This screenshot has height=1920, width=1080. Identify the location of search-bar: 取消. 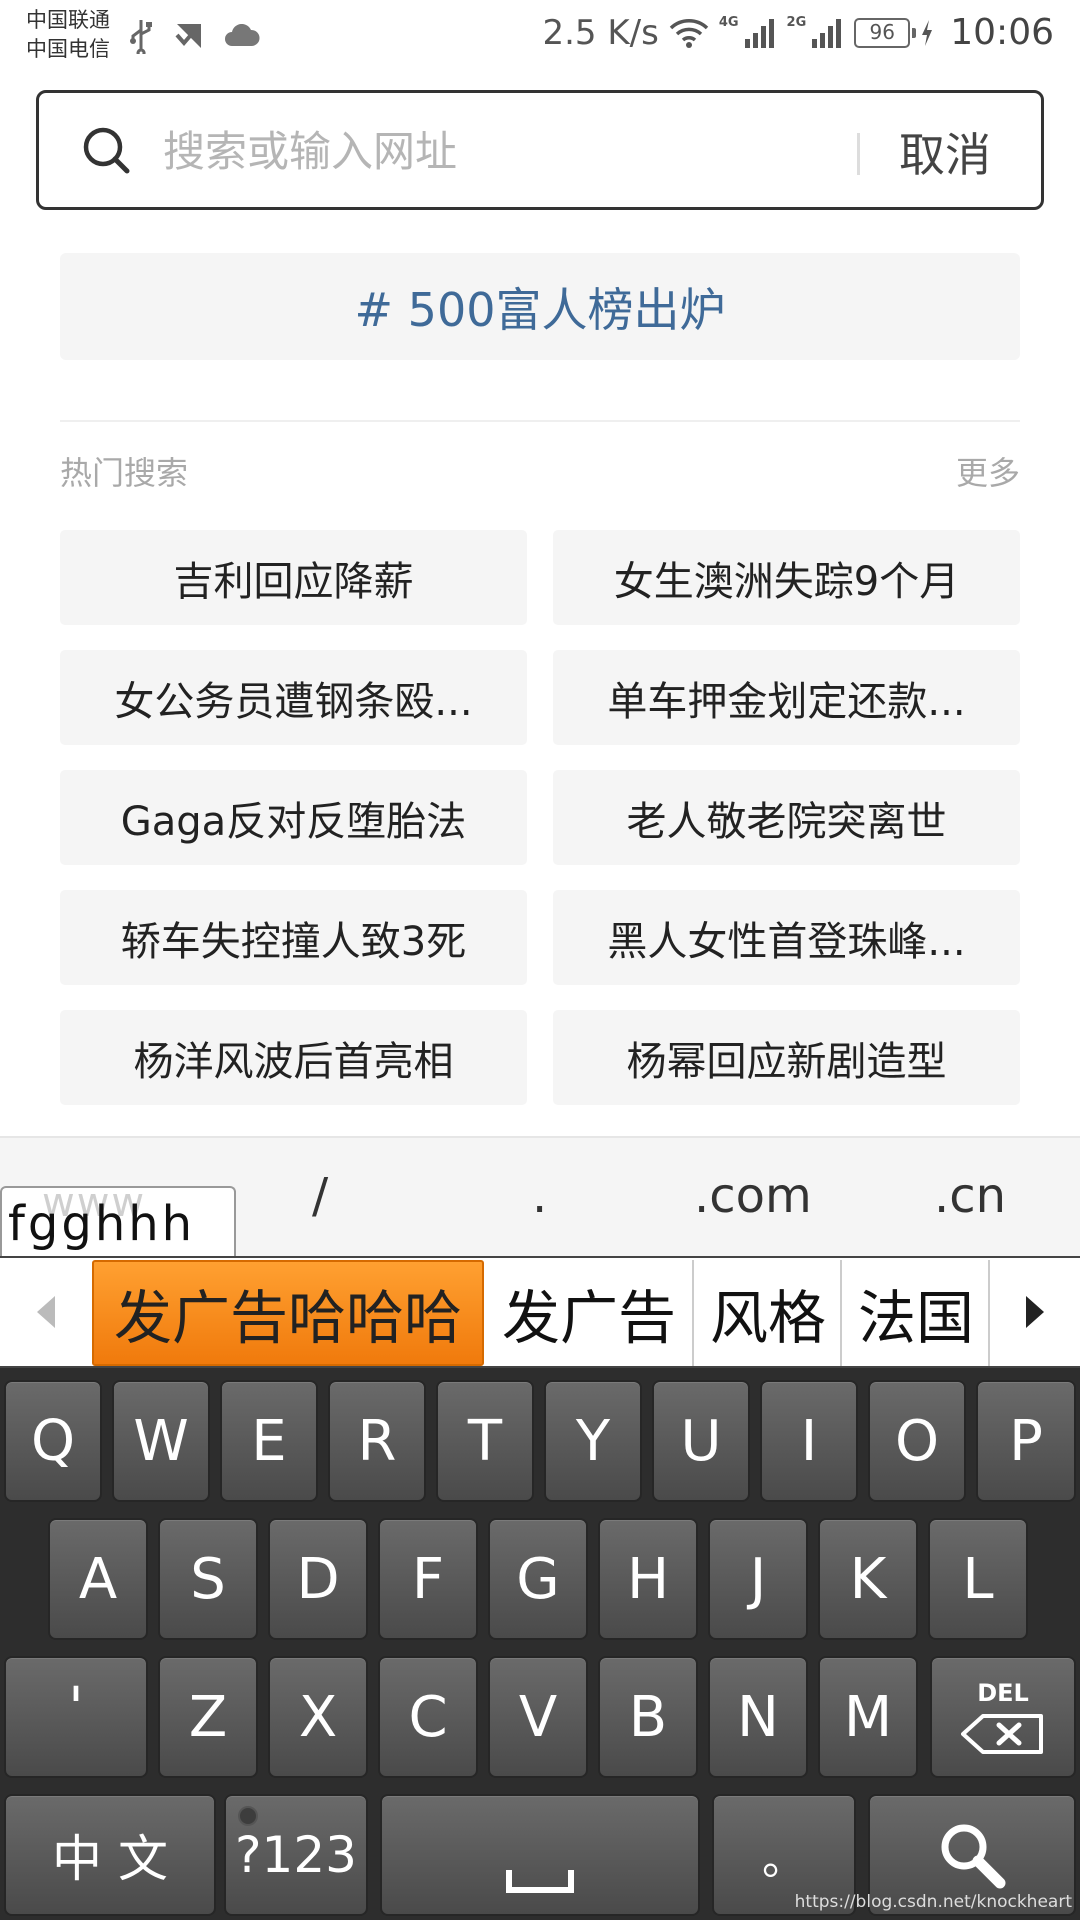
(540, 150).